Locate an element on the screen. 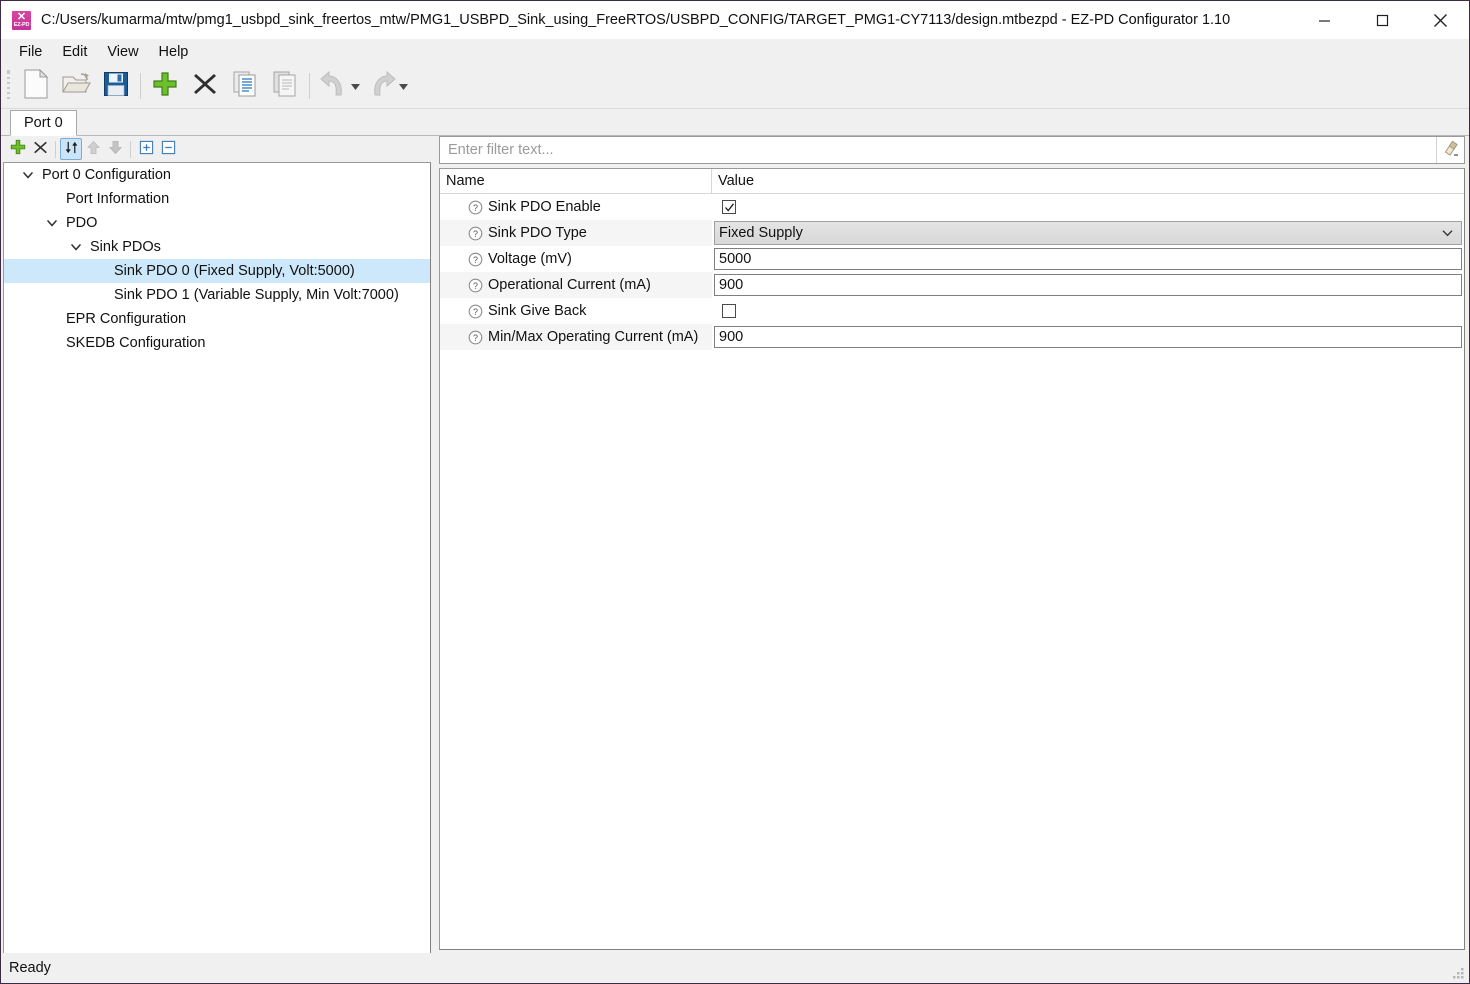  property-row: ? Voltage (mV) 5000 is located at coordinates (952, 259).